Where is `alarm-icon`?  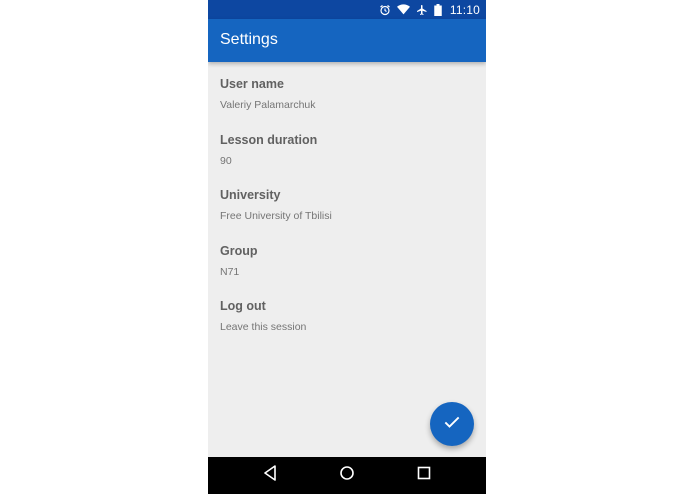
alarm-icon is located at coordinates (385, 10).